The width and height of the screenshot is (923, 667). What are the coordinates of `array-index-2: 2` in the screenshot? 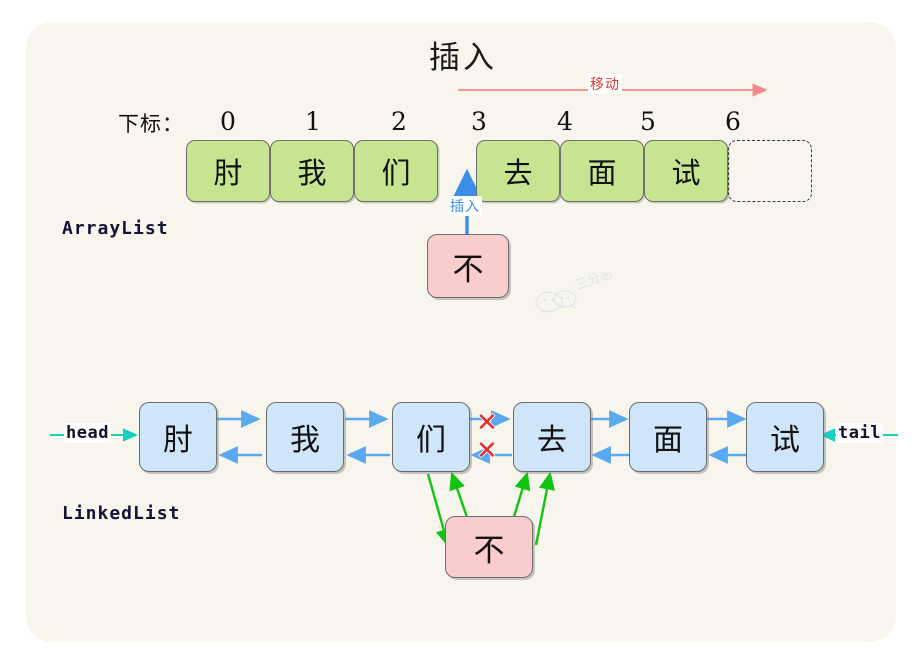 It's located at (399, 121).